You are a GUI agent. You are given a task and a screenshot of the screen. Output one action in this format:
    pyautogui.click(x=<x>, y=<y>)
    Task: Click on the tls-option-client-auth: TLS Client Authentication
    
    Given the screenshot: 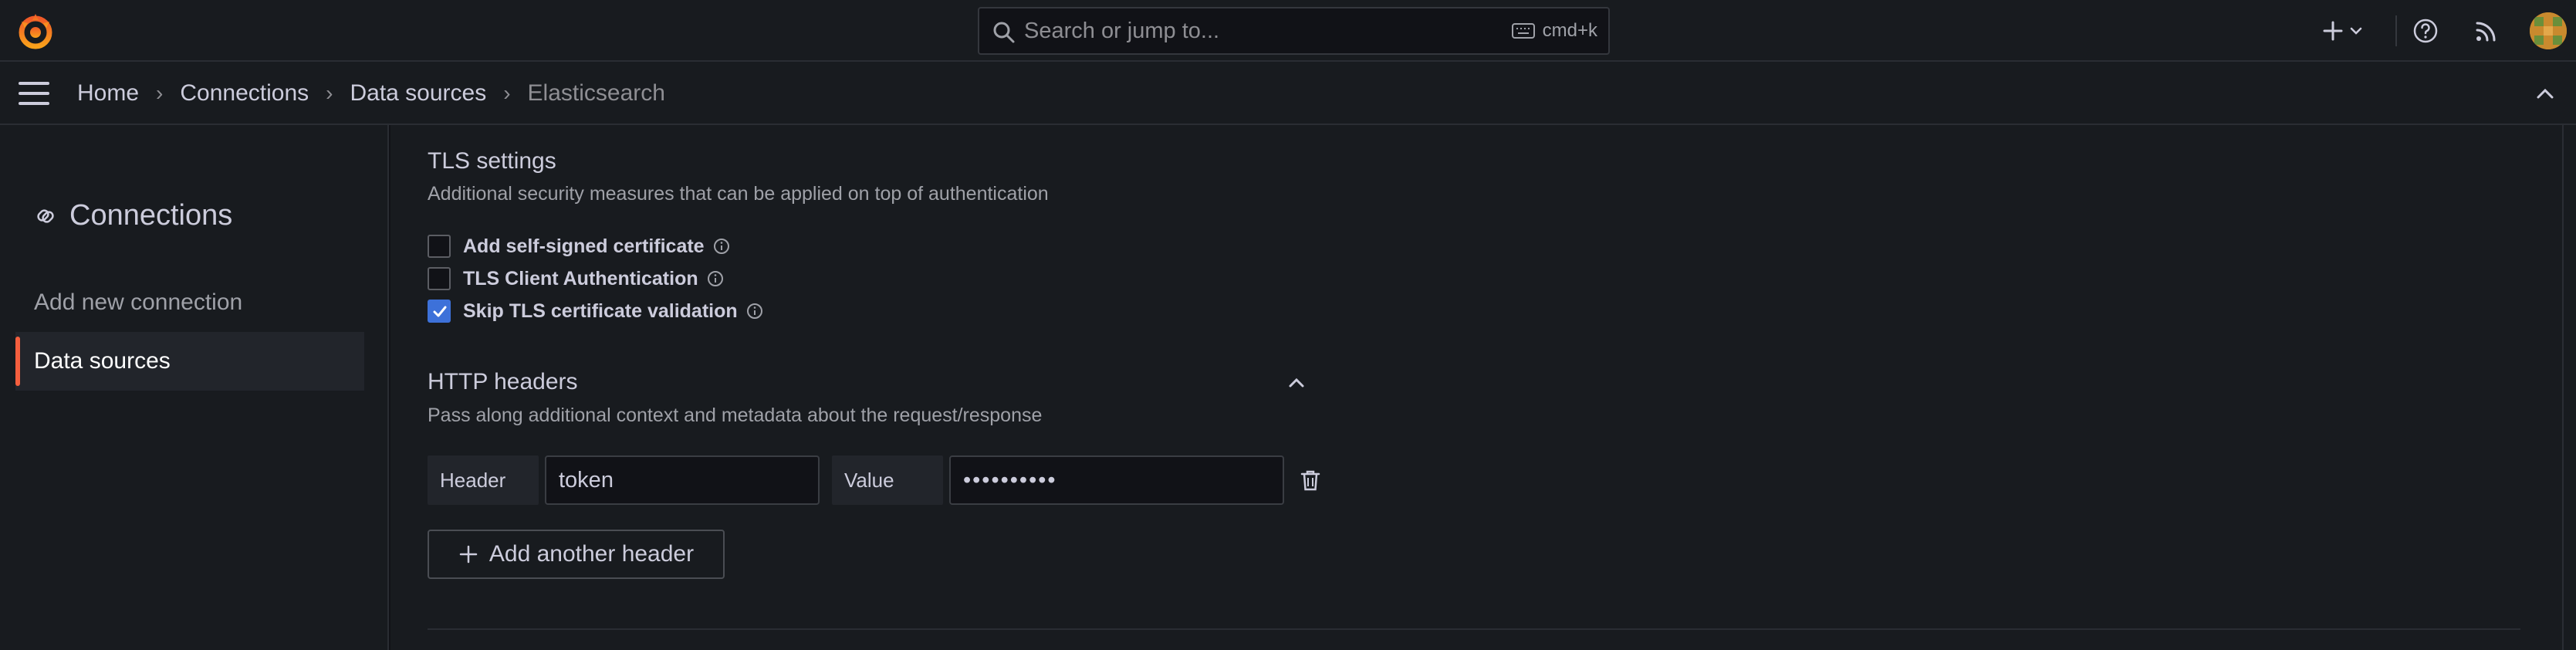 What is the action you would take?
    pyautogui.click(x=576, y=278)
    